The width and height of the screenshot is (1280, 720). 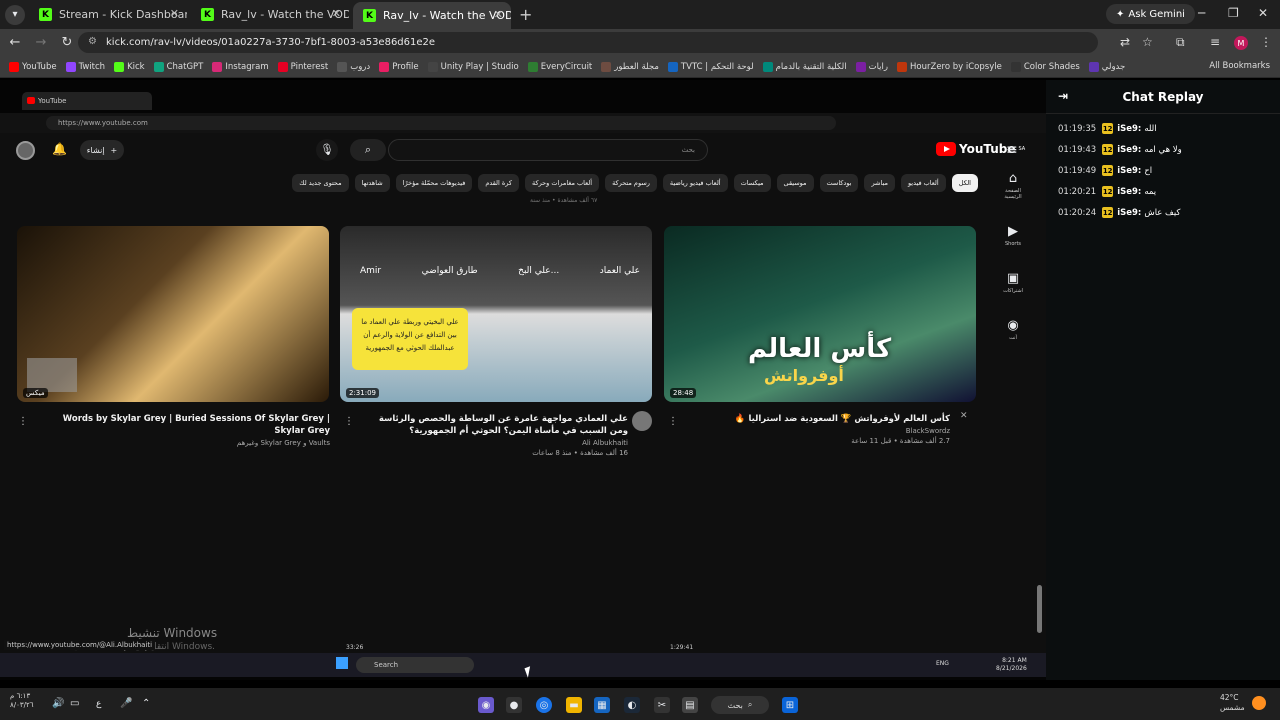 What do you see at coordinates (126, 703) in the screenshot?
I see `microphone-icon: 🎤` at bounding box center [126, 703].